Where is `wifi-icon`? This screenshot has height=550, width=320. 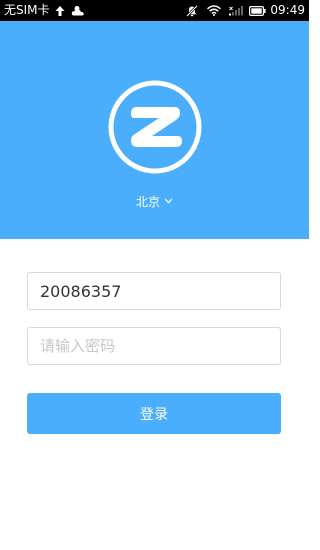
wifi-icon is located at coordinates (214, 10).